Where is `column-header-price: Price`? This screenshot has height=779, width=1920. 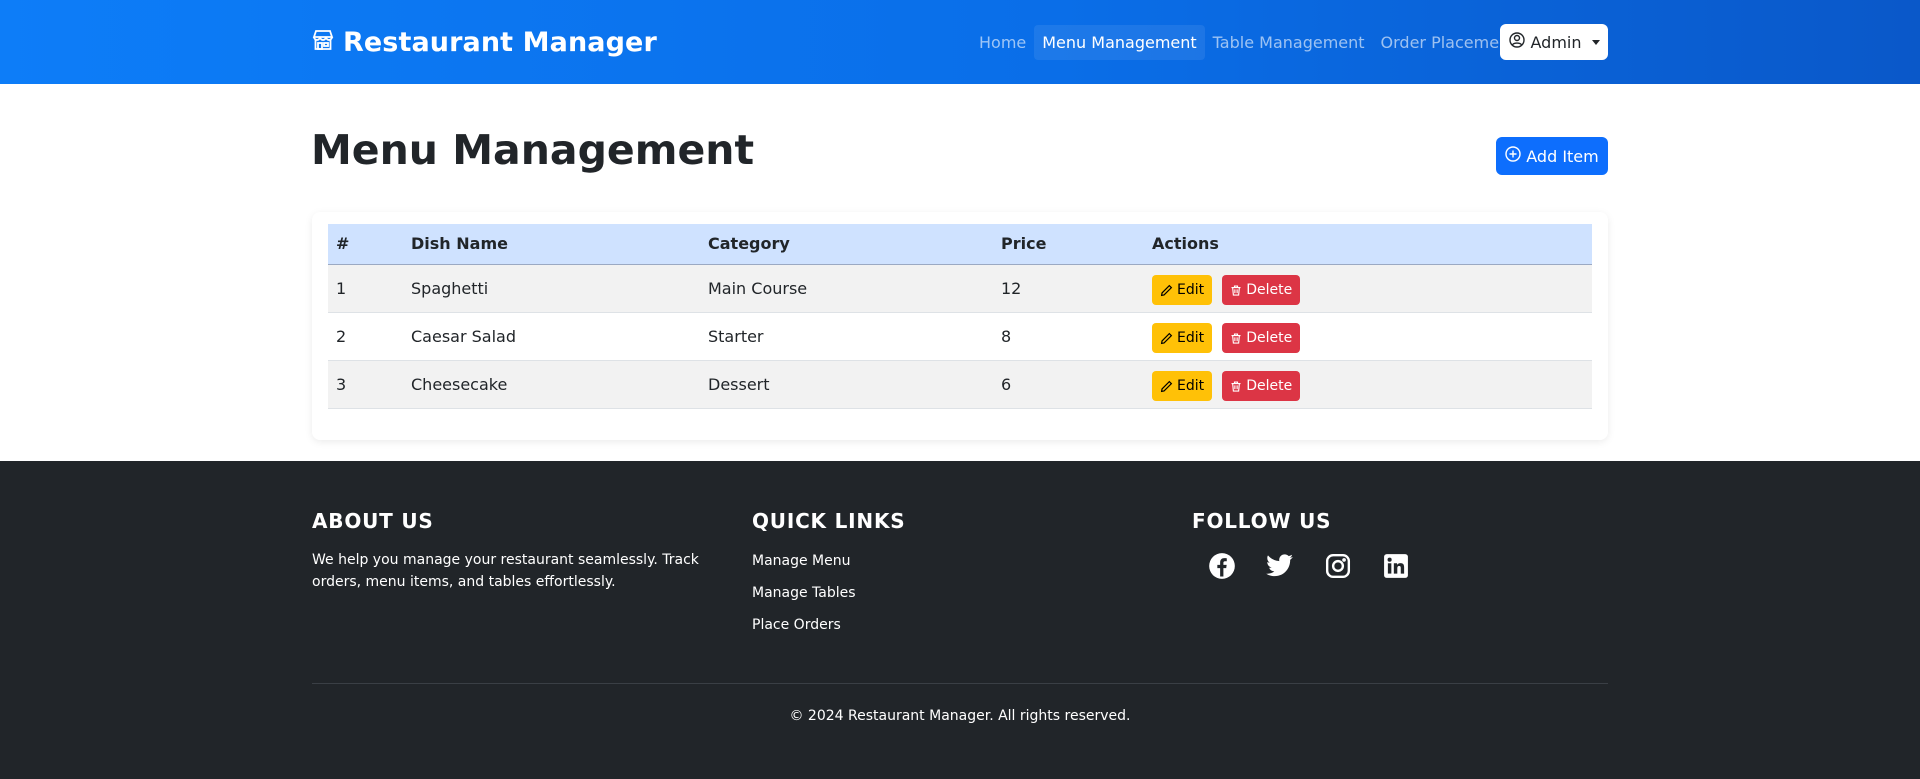
column-header-price: Price is located at coordinates (1068, 244).